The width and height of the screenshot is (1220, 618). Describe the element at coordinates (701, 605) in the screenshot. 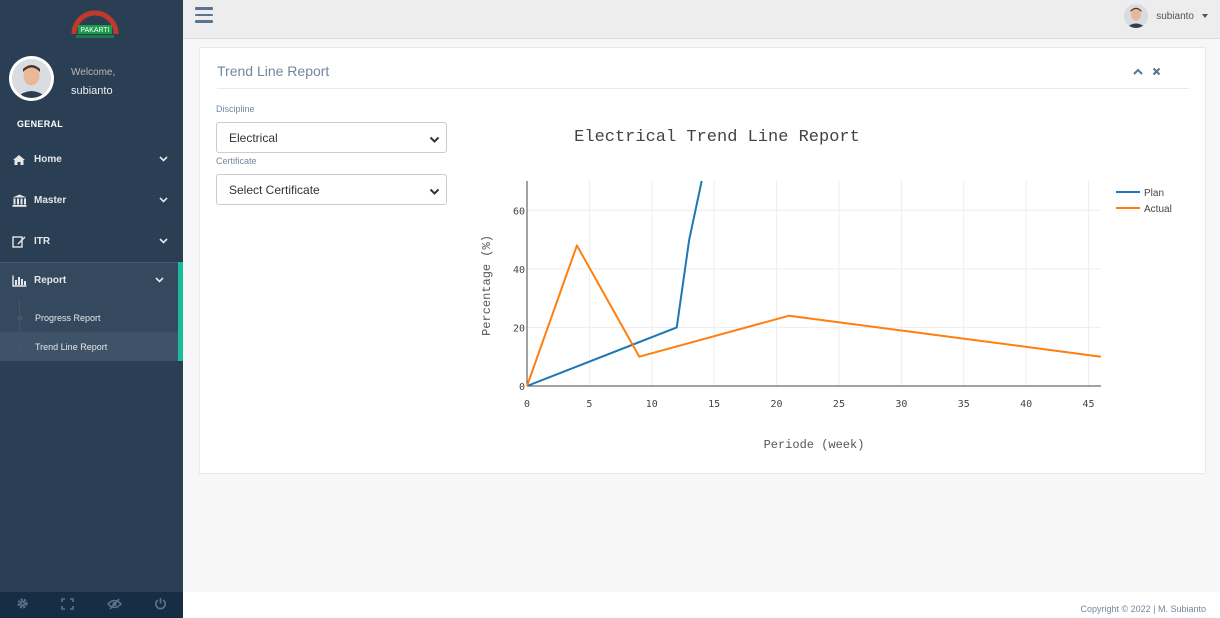

I see `page-footer` at that location.